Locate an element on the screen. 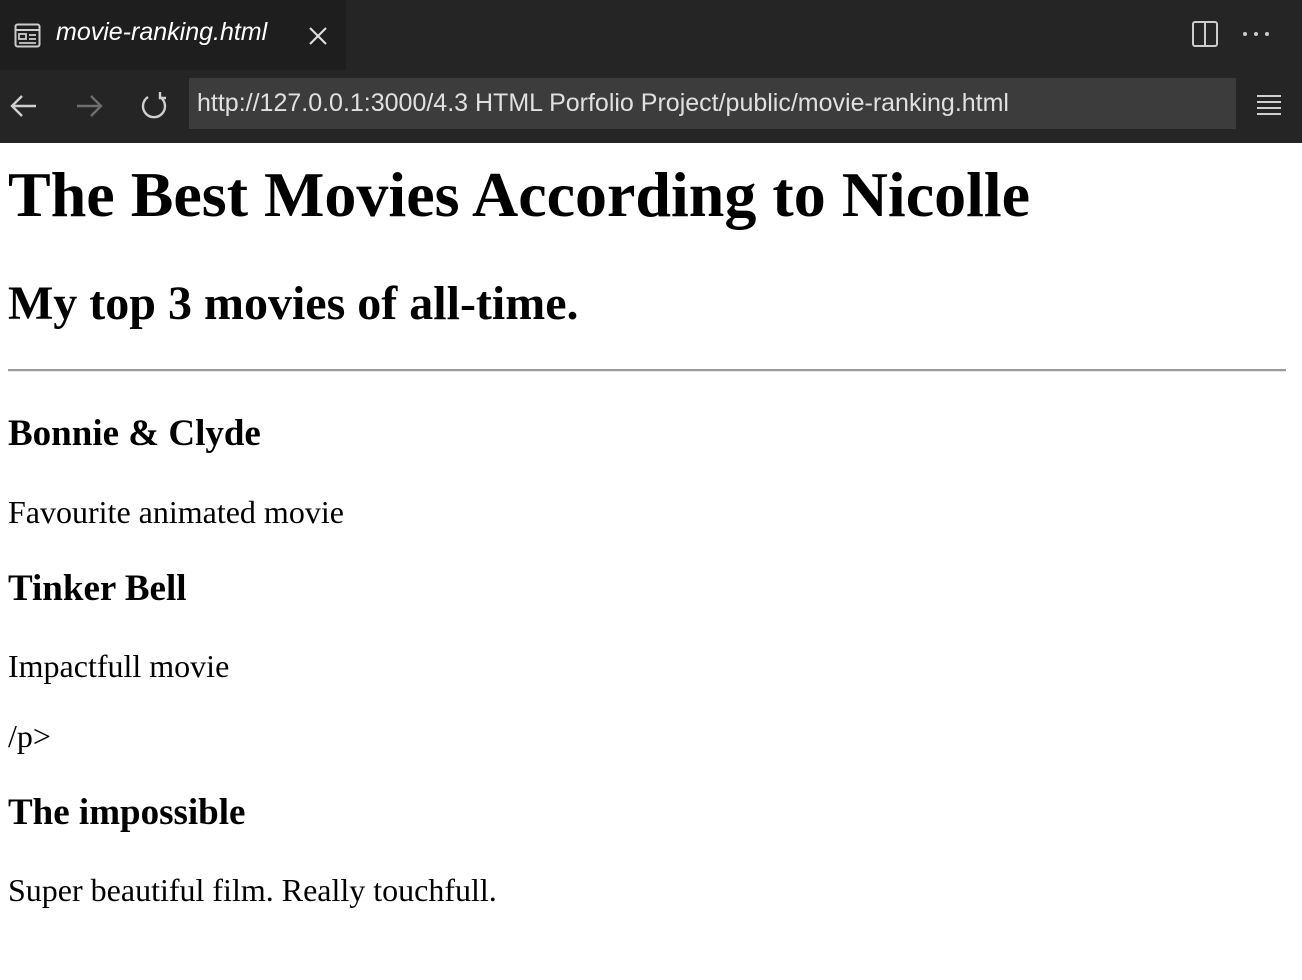  movie-description: Impactfull movie is located at coordinates (119, 666).